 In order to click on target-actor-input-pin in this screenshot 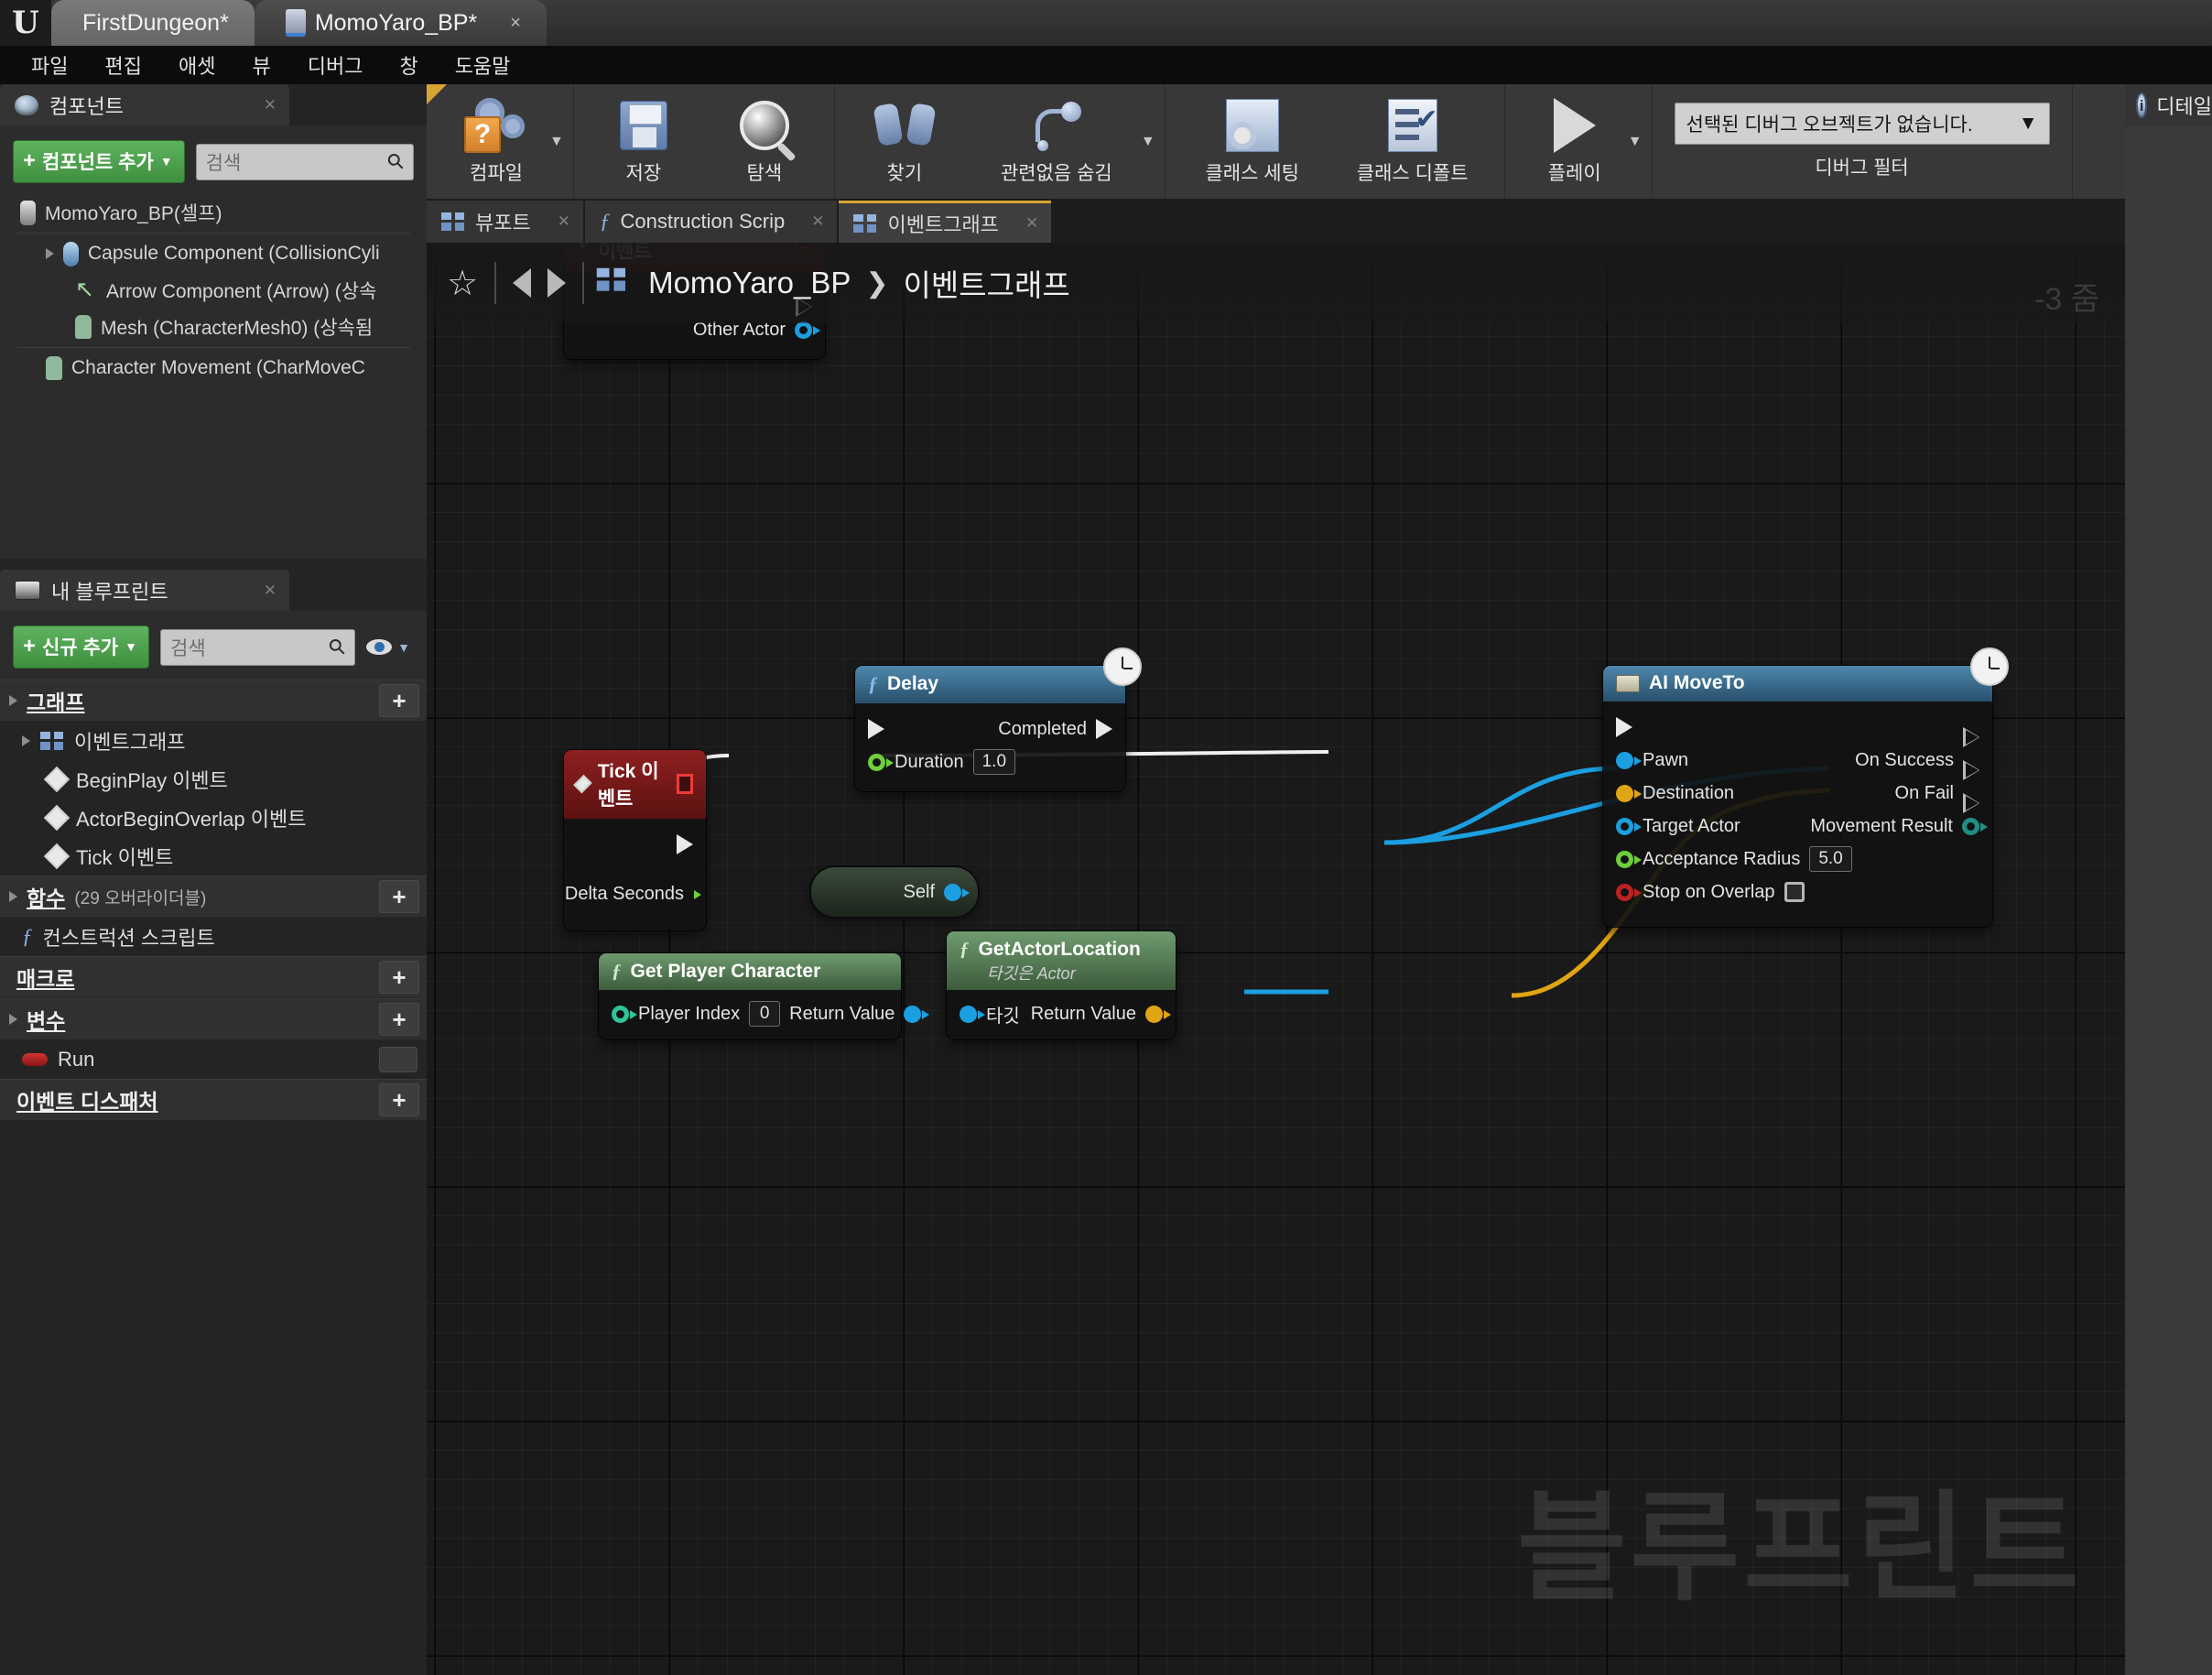, I will do `click(1629, 826)`.